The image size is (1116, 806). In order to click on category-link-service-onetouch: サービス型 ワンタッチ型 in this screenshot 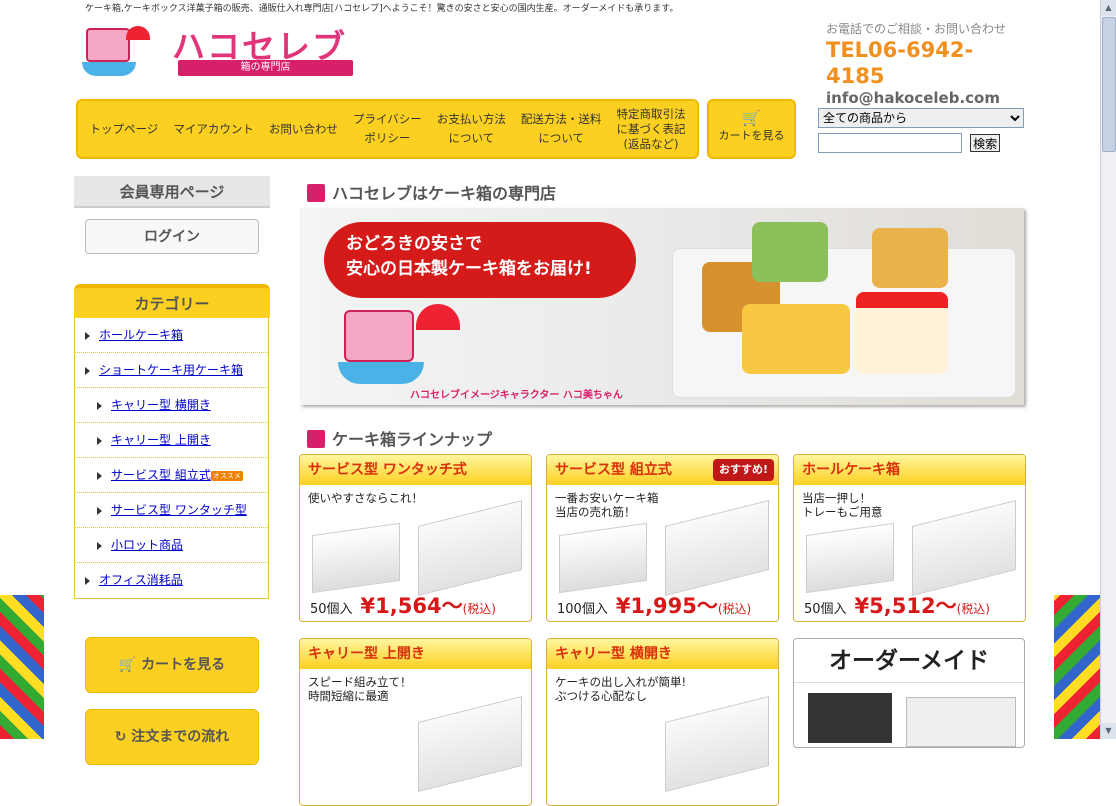, I will do `click(179, 510)`.